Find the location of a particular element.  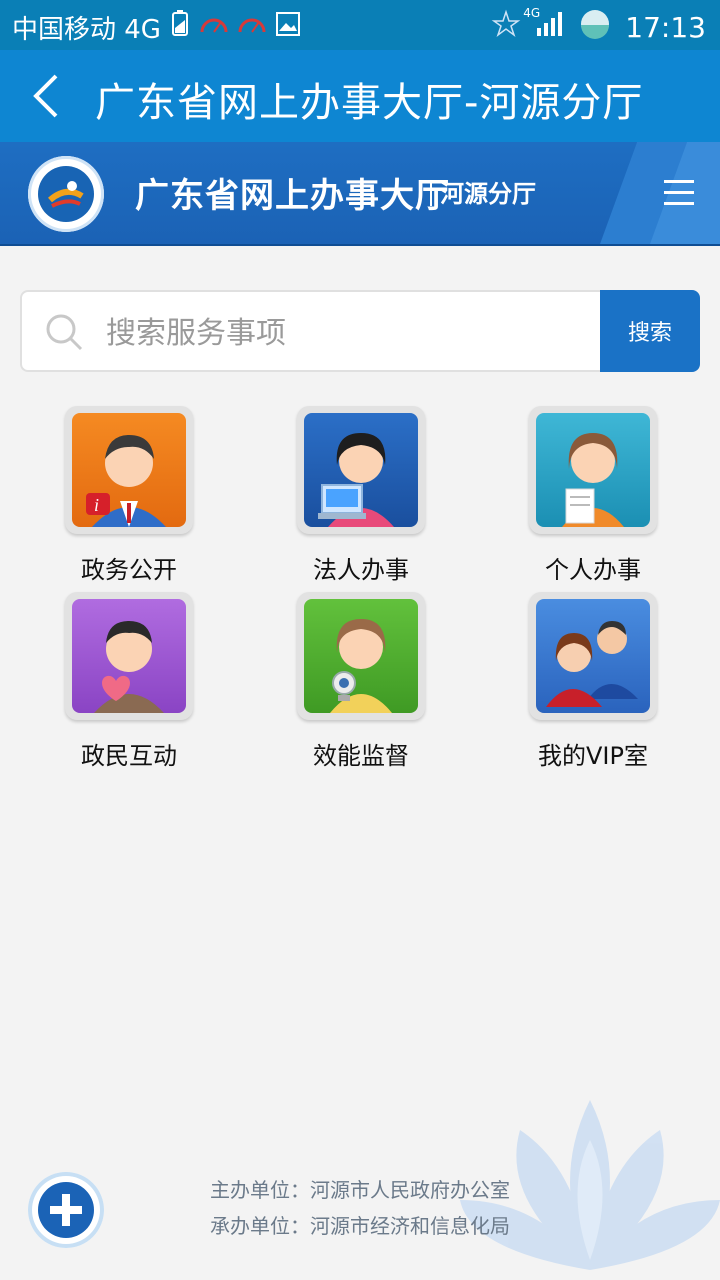

grid-item-public-interaction: 政民互动 is located at coordinates (129, 685).